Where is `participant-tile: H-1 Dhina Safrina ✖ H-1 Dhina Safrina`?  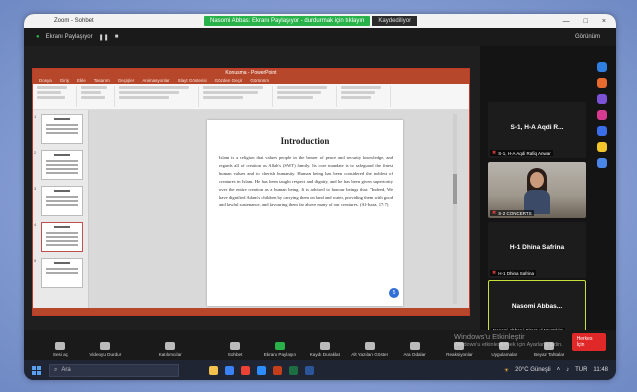
participant-tile: H-1 Dhina Safrina ✖ H-1 Dhina Safrina is located at coordinates (537, 250).